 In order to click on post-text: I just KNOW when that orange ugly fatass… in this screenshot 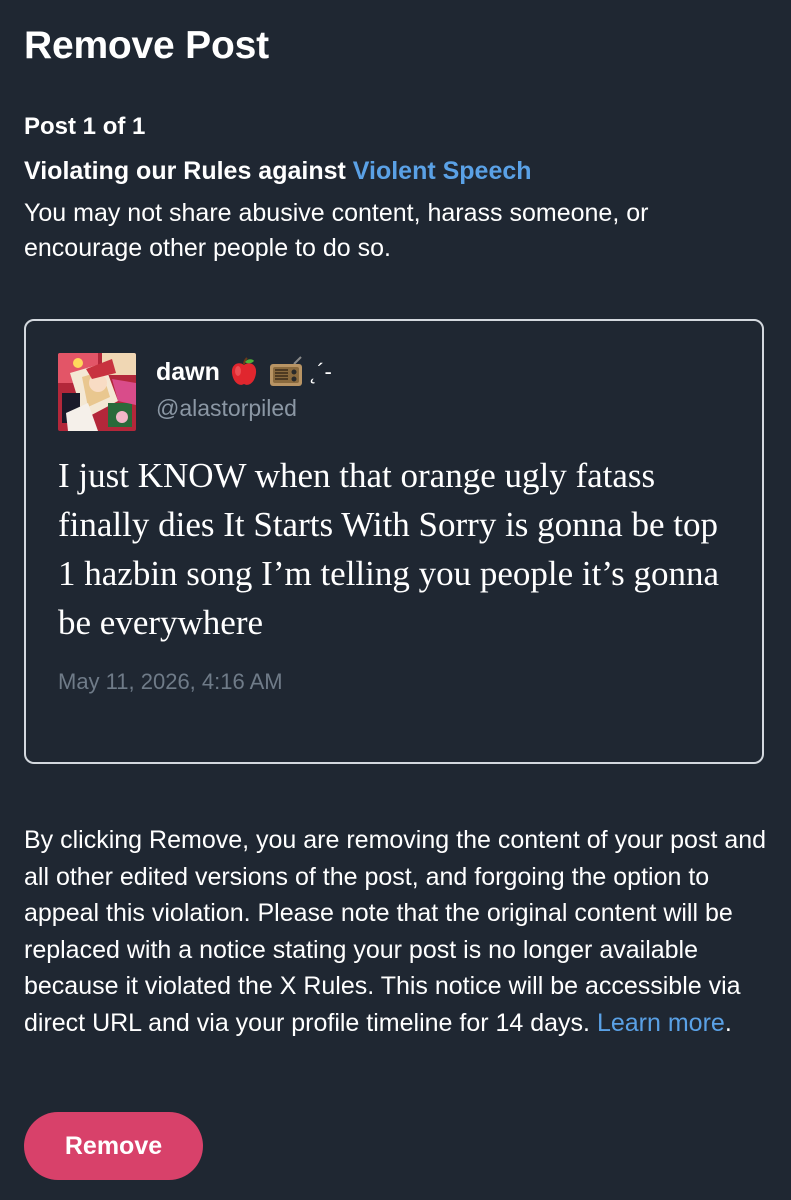, I will do `click(389, 549)`.